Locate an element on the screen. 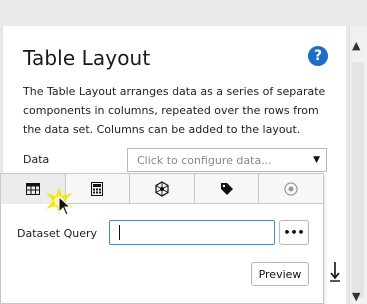  tab-tag is located at coordinates (227, 189).